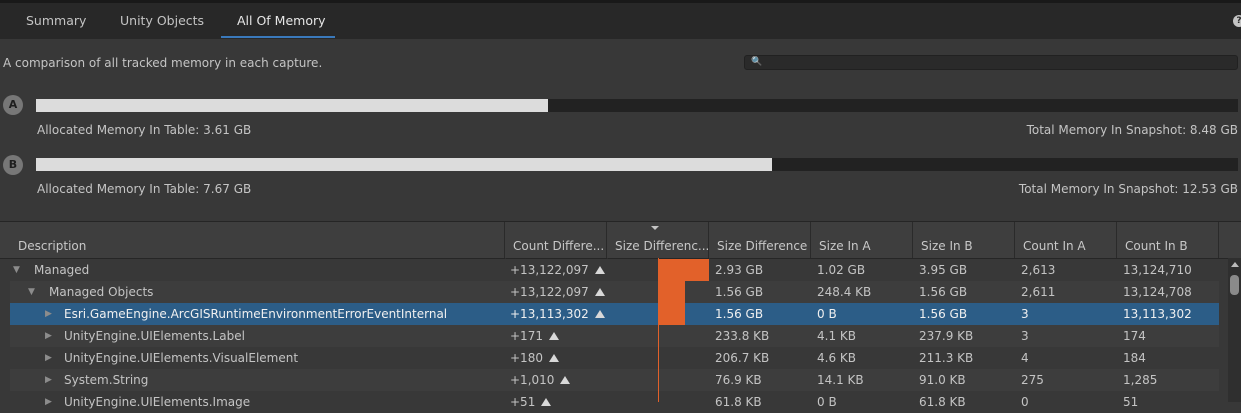  Describe the element at coordinates (281, 21) in the screenshot. I see `tab-all-of-memory: All Of Memory` at that location.